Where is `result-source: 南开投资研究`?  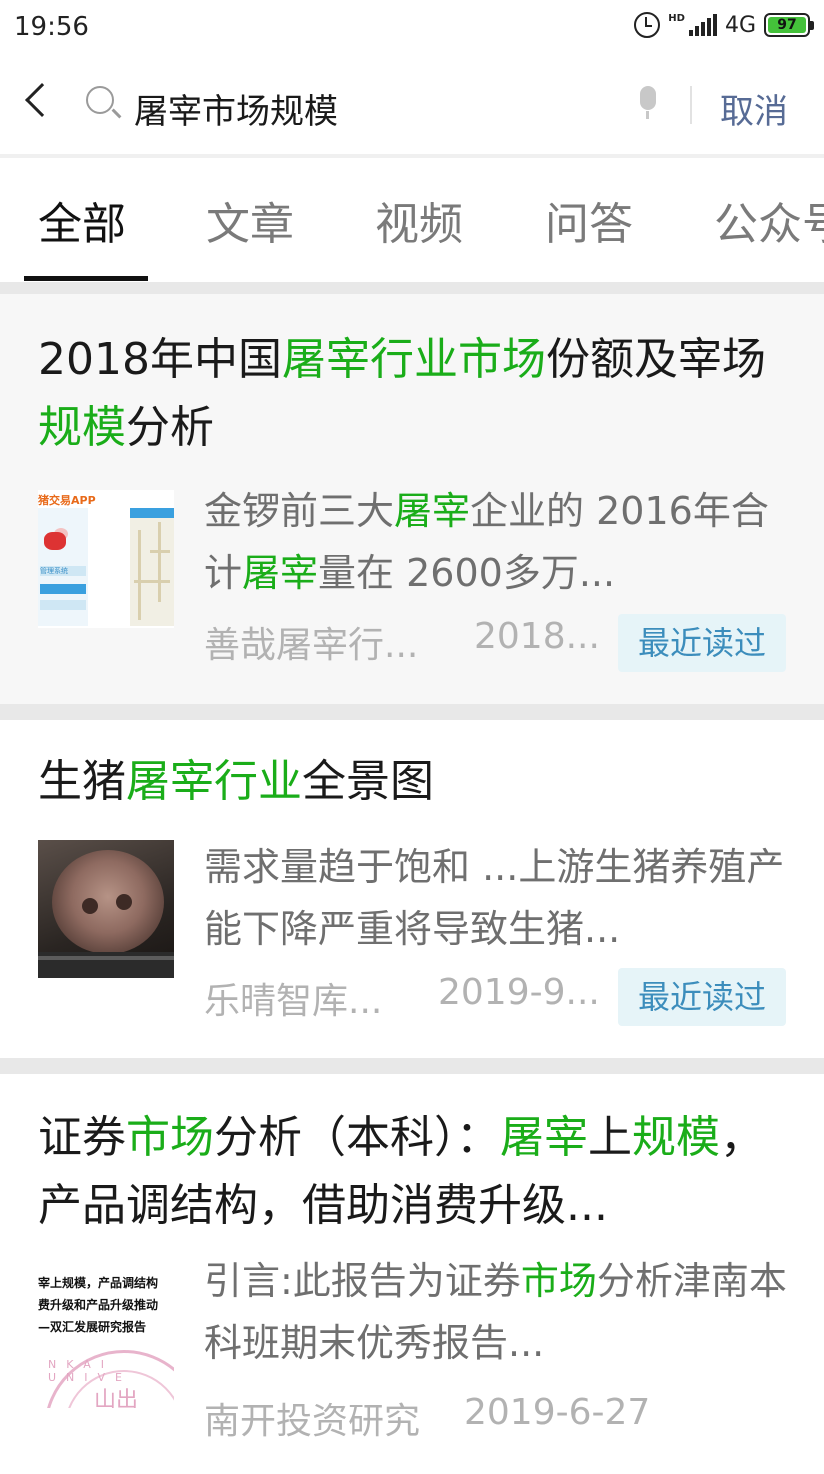 result-source: 南开投资研究 is located at coordinates (312, 1421).